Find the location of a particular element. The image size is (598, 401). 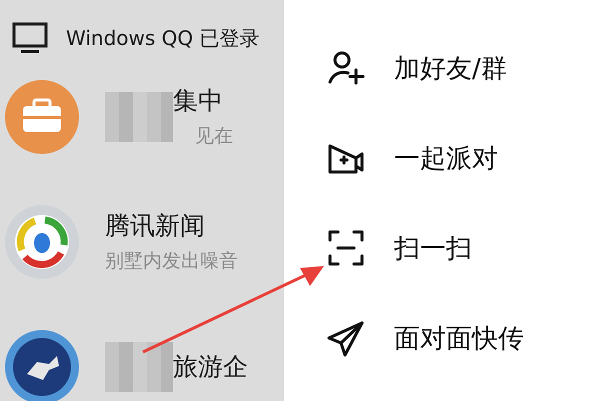

menu-item: 一起派对 is located at coordinates (462, 158).